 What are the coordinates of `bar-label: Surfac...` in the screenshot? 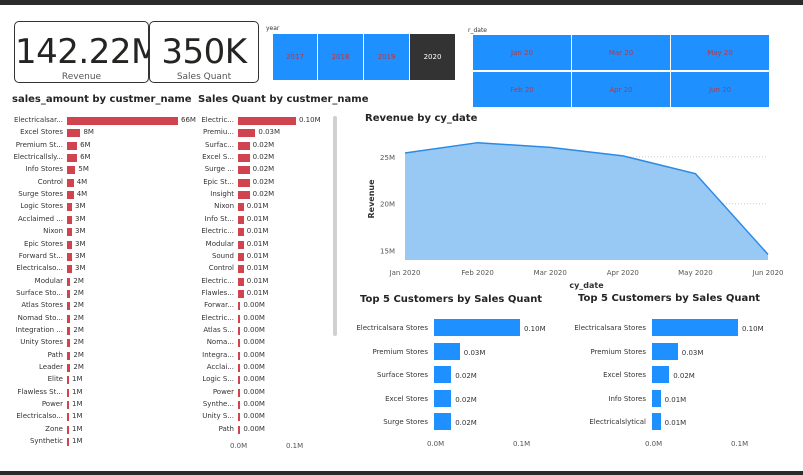 It's located at (219, 144).